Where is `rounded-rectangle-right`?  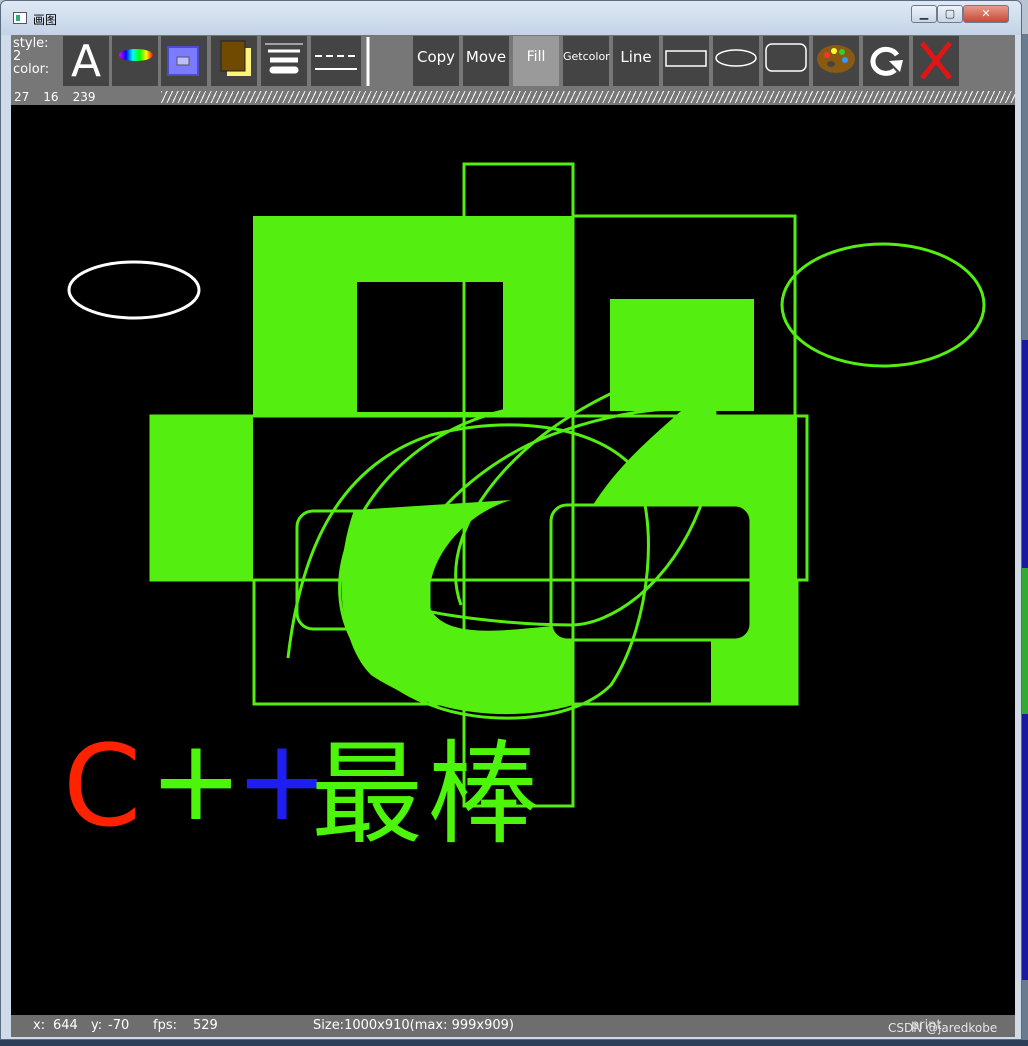 rounded-rectangle-right is located at coordinates (651, 572).